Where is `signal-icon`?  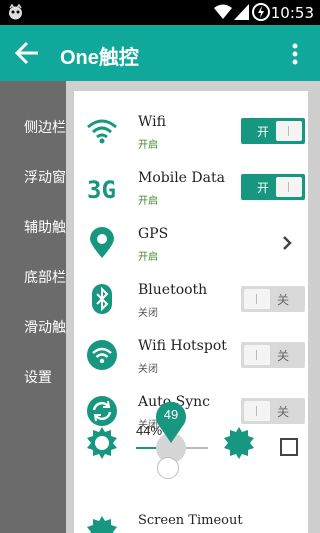
signal-icon is located at coordinates (241, 12).